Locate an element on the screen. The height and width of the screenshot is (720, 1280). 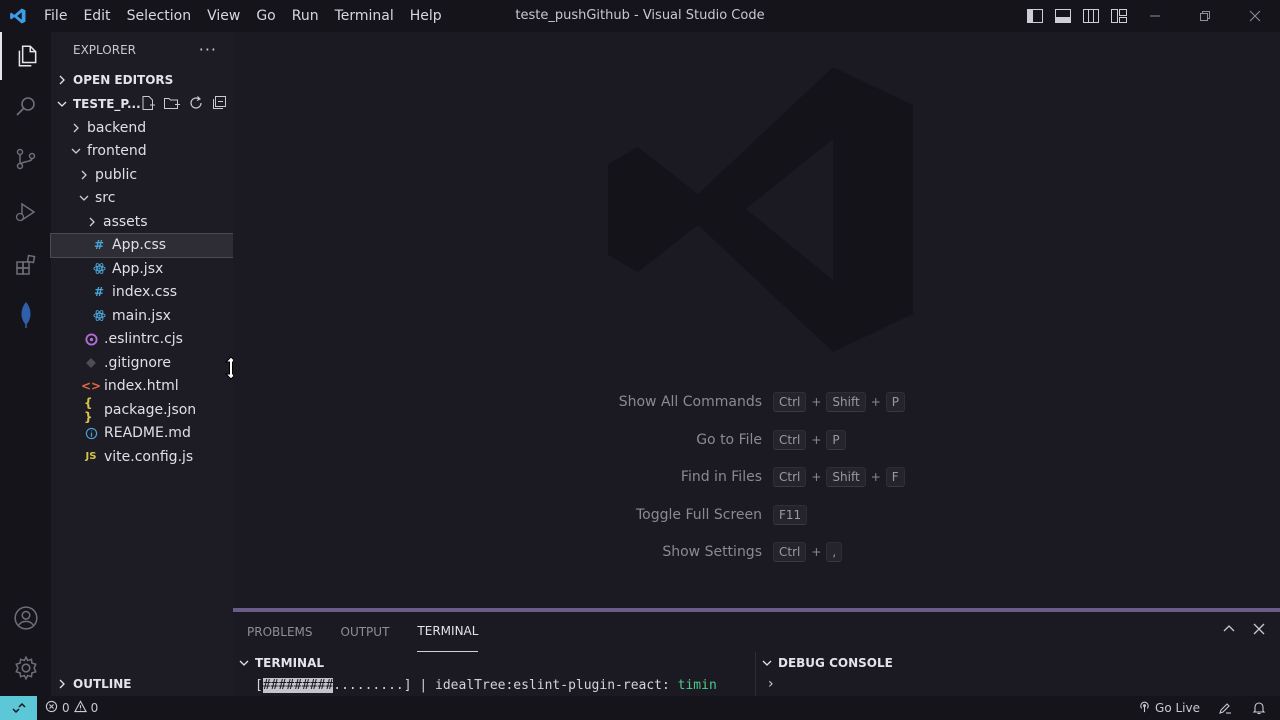
maximize-panel-icon is located at coordinates (1229, 631).